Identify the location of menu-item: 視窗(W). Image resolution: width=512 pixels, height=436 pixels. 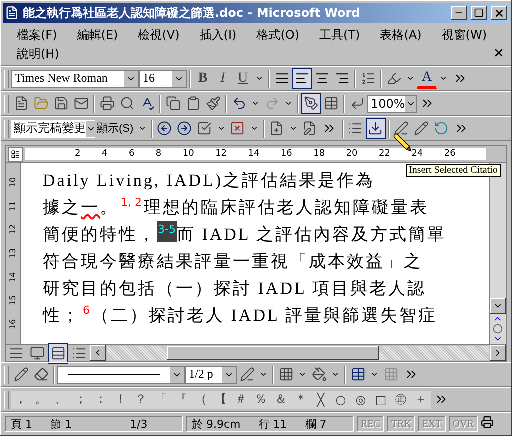
(465, 35).